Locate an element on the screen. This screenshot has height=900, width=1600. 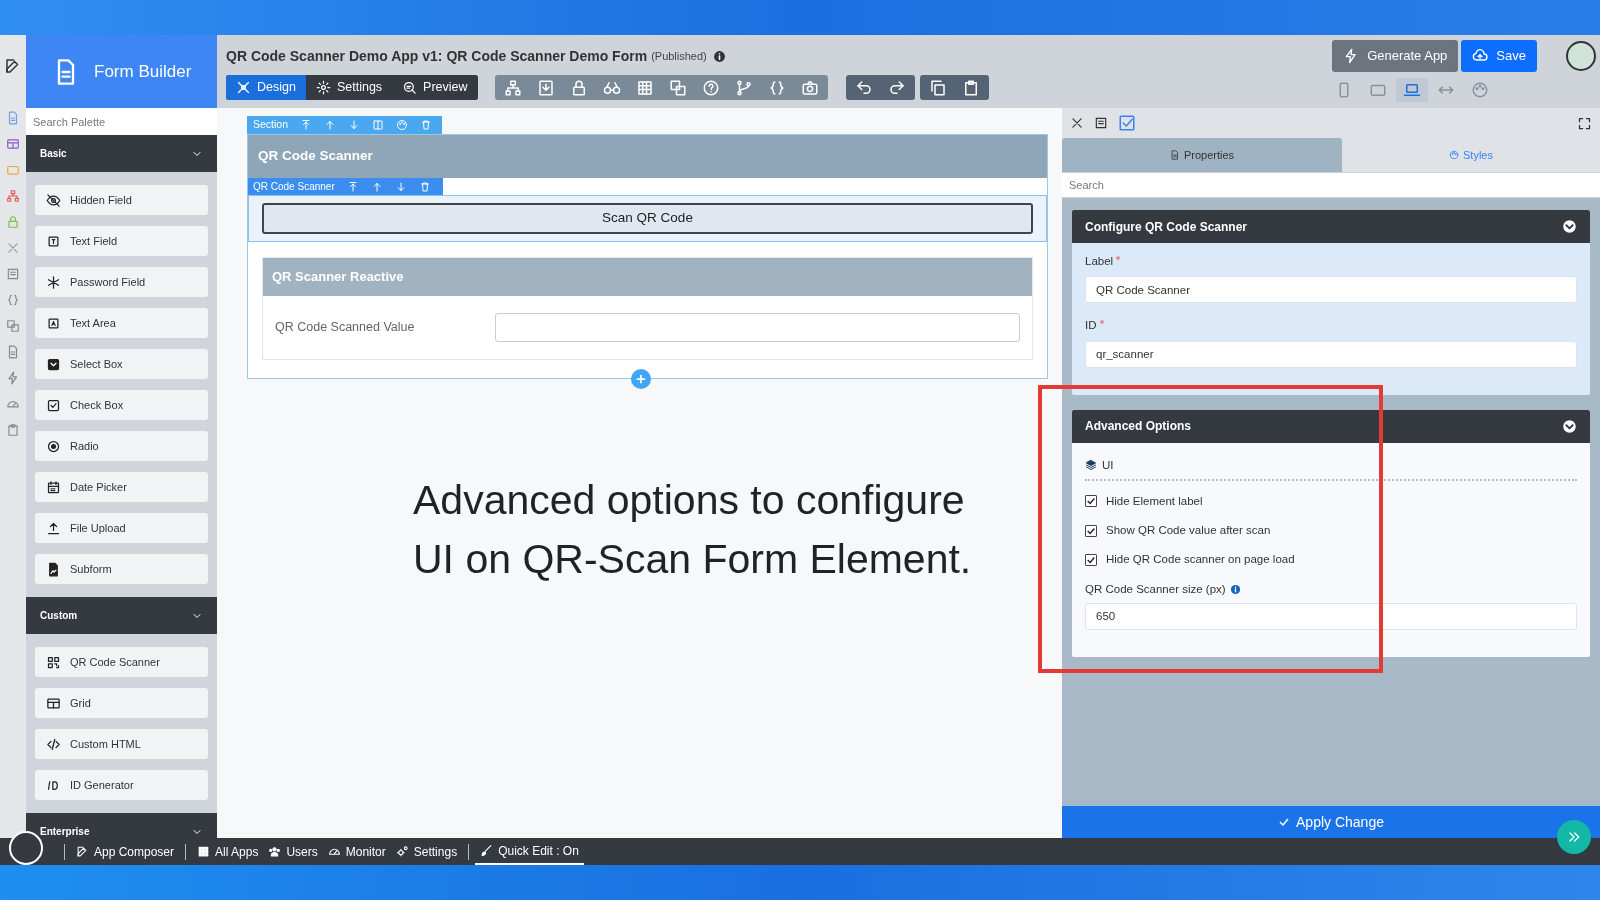
palette-item: Grid is located at coordinates (121, 703).